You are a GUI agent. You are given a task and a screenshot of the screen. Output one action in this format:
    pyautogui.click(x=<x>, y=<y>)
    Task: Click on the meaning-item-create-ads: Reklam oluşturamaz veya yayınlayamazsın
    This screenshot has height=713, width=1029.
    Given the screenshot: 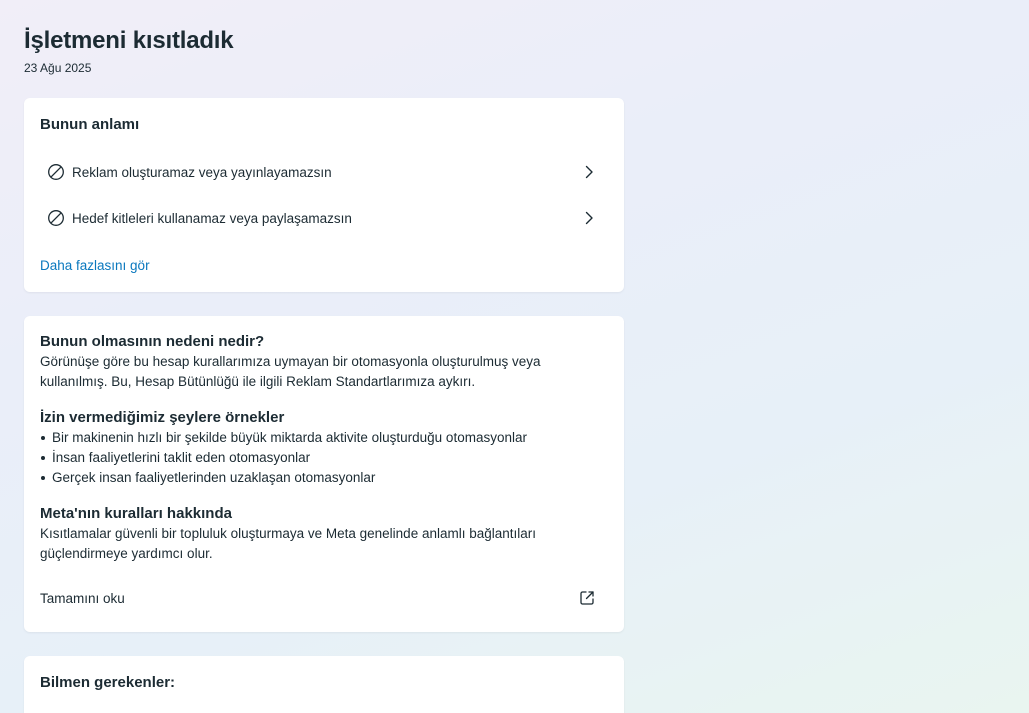 What is the action you would take?
    pyautogui.click(x=324, y=172)
    